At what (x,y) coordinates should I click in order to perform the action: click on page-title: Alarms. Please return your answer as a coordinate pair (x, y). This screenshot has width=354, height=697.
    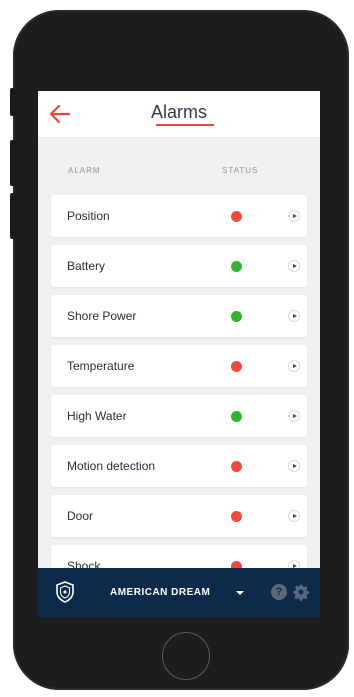
    Looking at the image, I should click on (178, 112).